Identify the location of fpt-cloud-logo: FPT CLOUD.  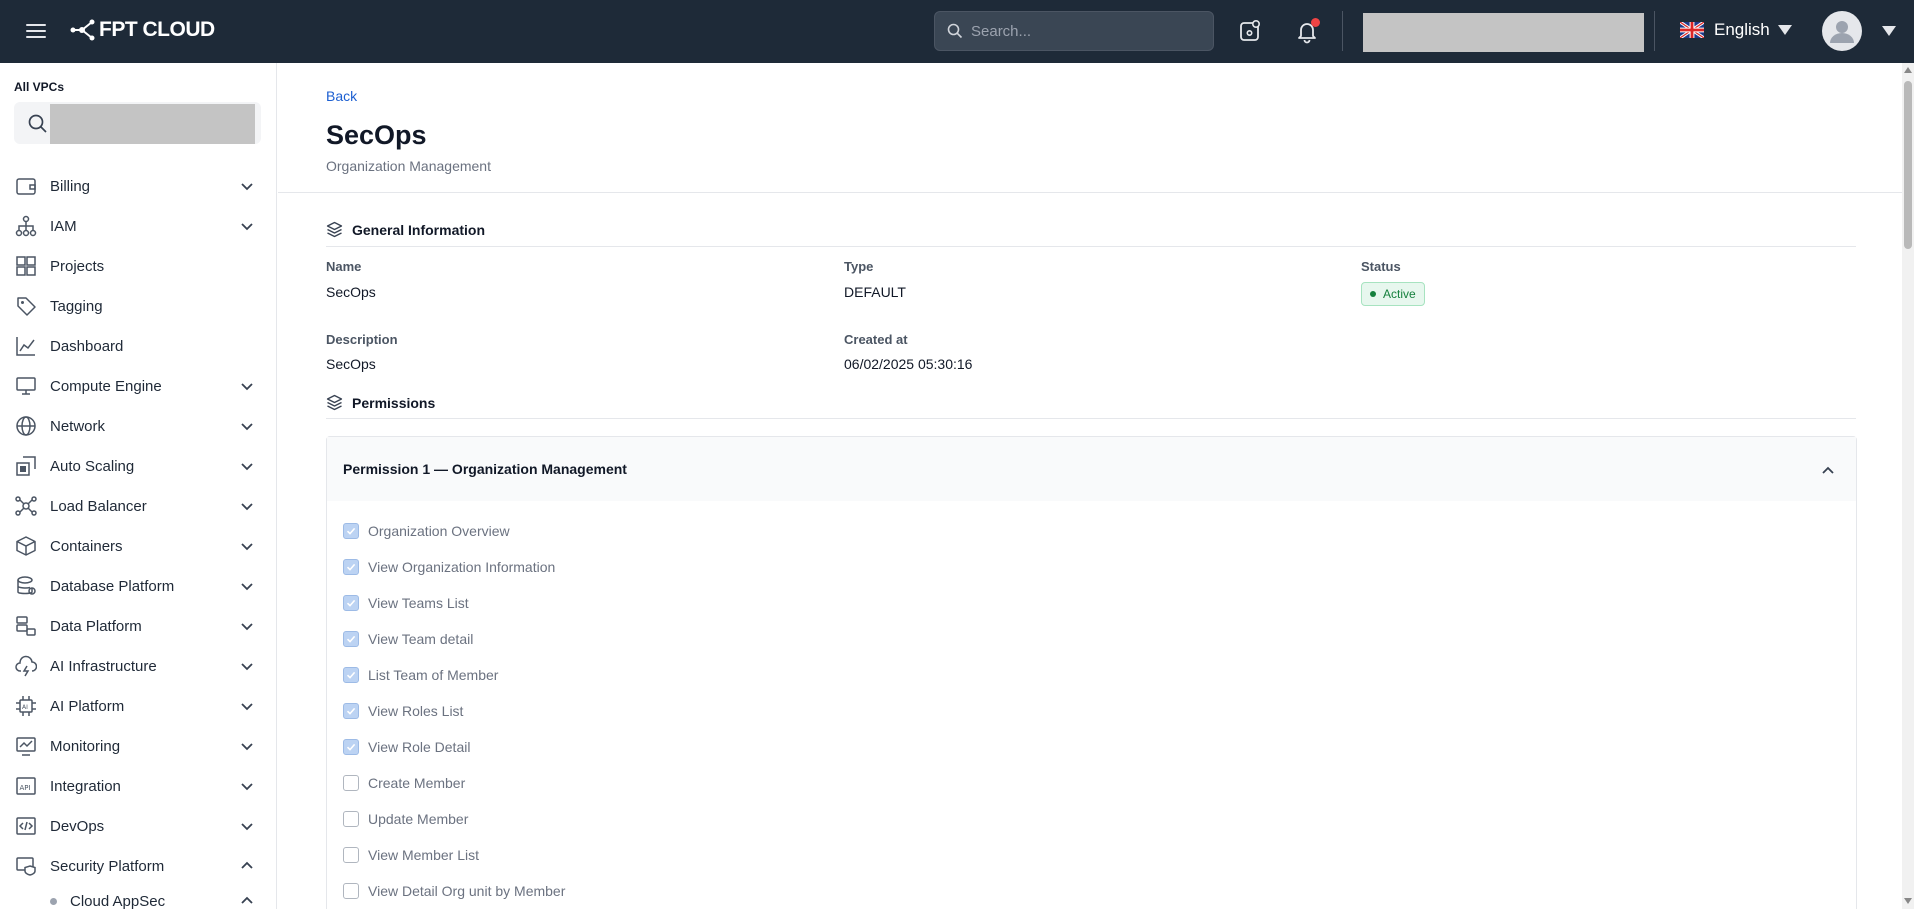
(142, 30).